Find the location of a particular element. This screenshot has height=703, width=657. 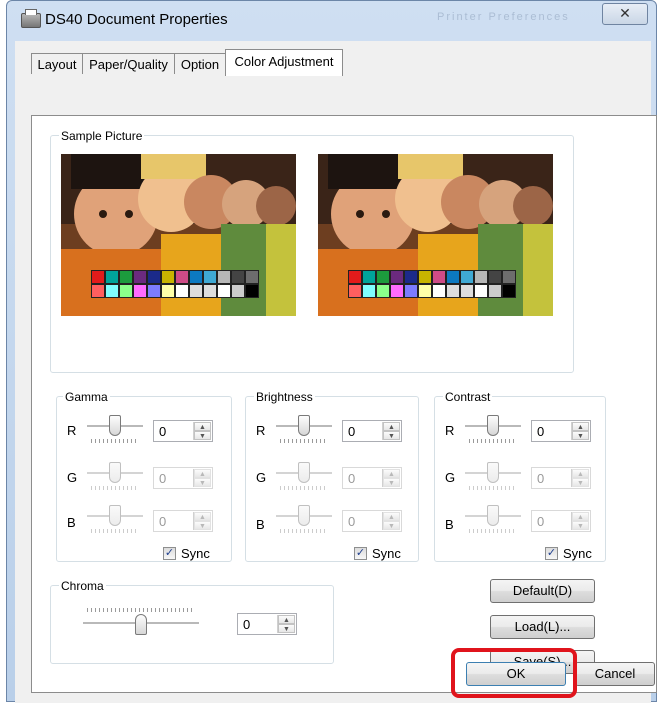

contrast-b-spinbox: 0 ▲ ▼ is located at coordinates (561, 521).